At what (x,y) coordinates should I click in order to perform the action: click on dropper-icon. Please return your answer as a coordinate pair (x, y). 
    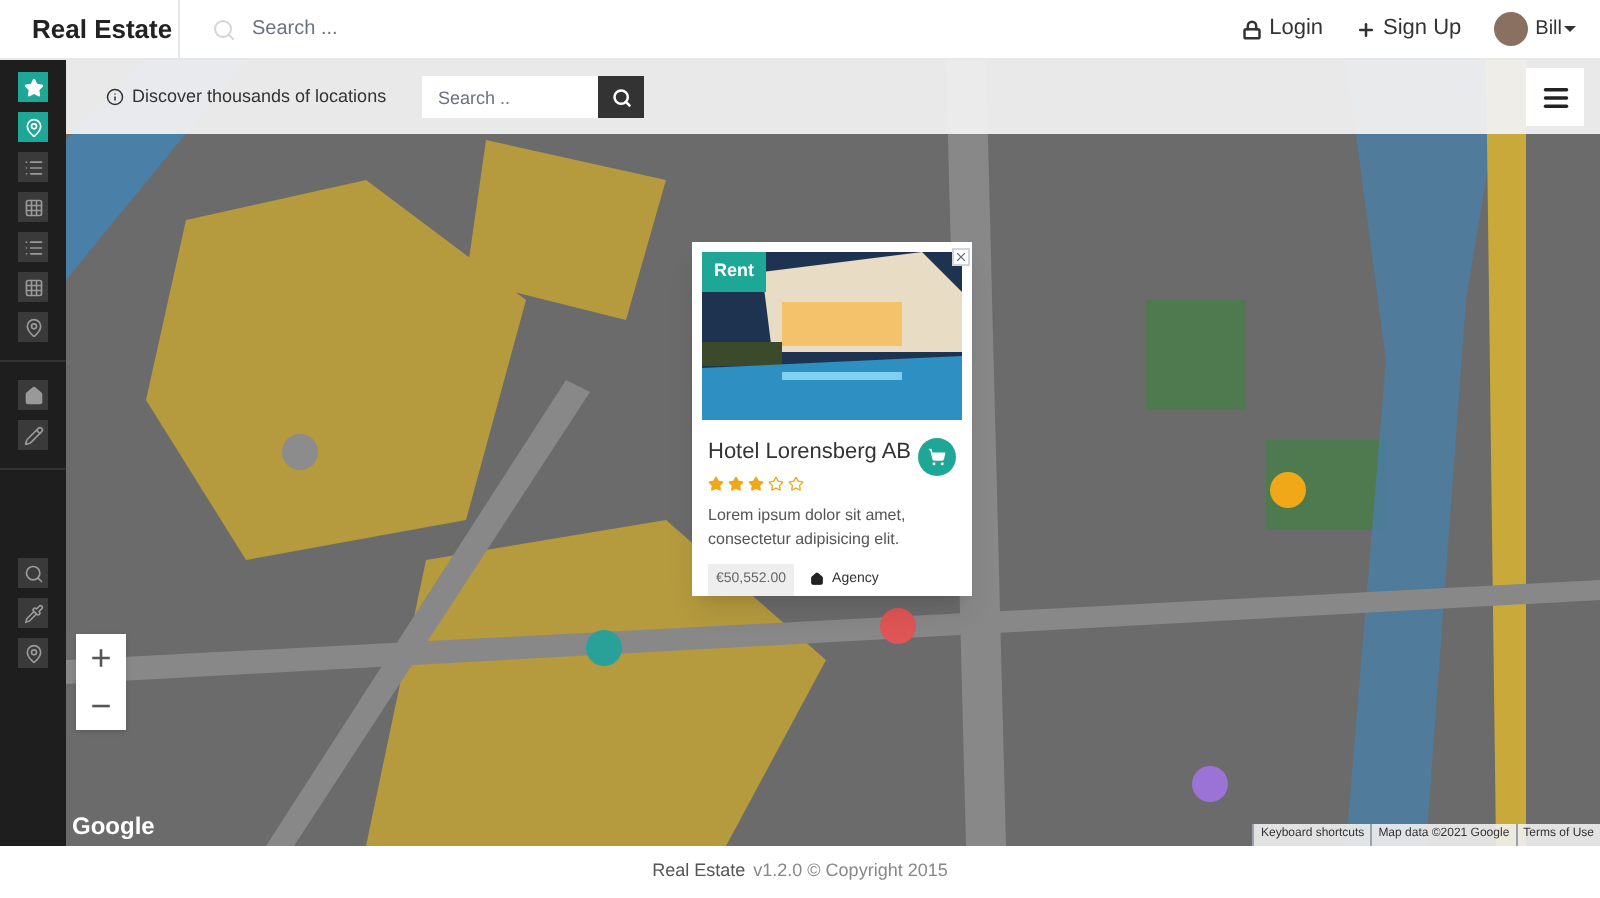
    Looking at the image, I should click on (33, 613).